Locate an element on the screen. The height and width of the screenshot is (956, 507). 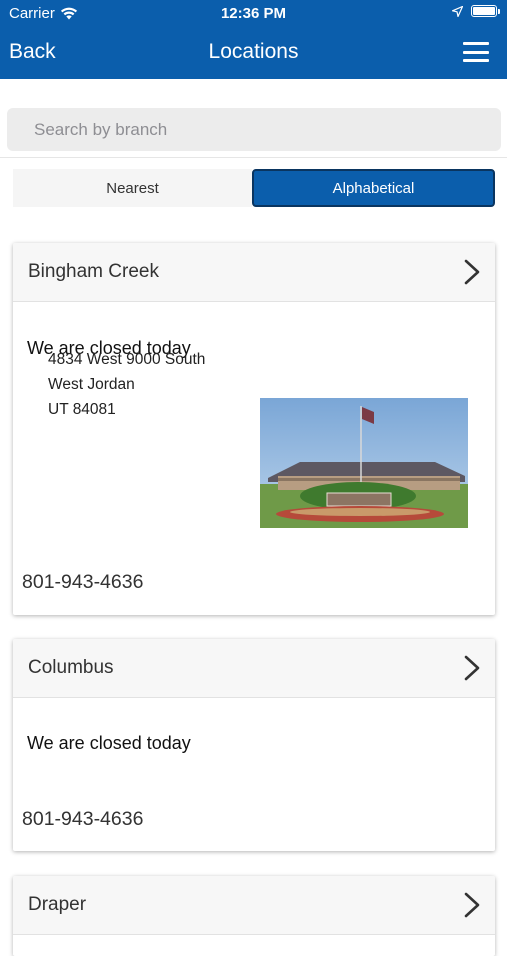
app-header: Carrier 12:36 PM Back Locations is located at coordinates (253, 39).